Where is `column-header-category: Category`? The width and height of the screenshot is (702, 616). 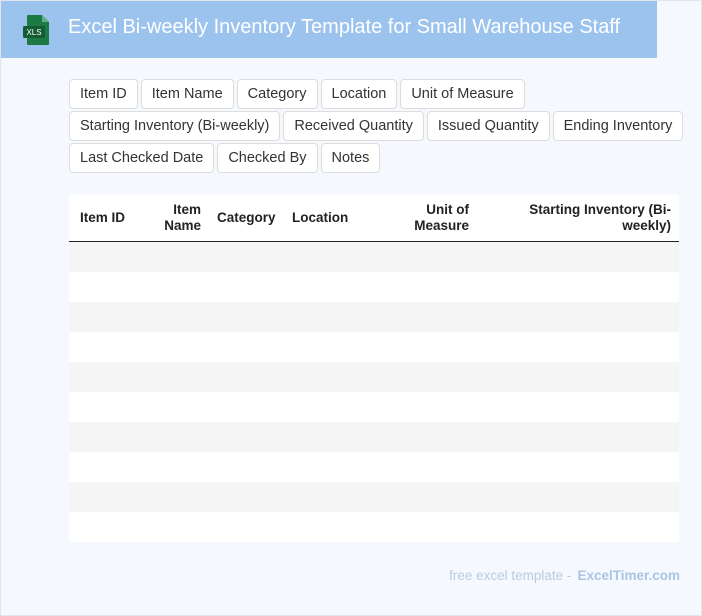
column-header-category: Category is located at coordinates (246, 218).